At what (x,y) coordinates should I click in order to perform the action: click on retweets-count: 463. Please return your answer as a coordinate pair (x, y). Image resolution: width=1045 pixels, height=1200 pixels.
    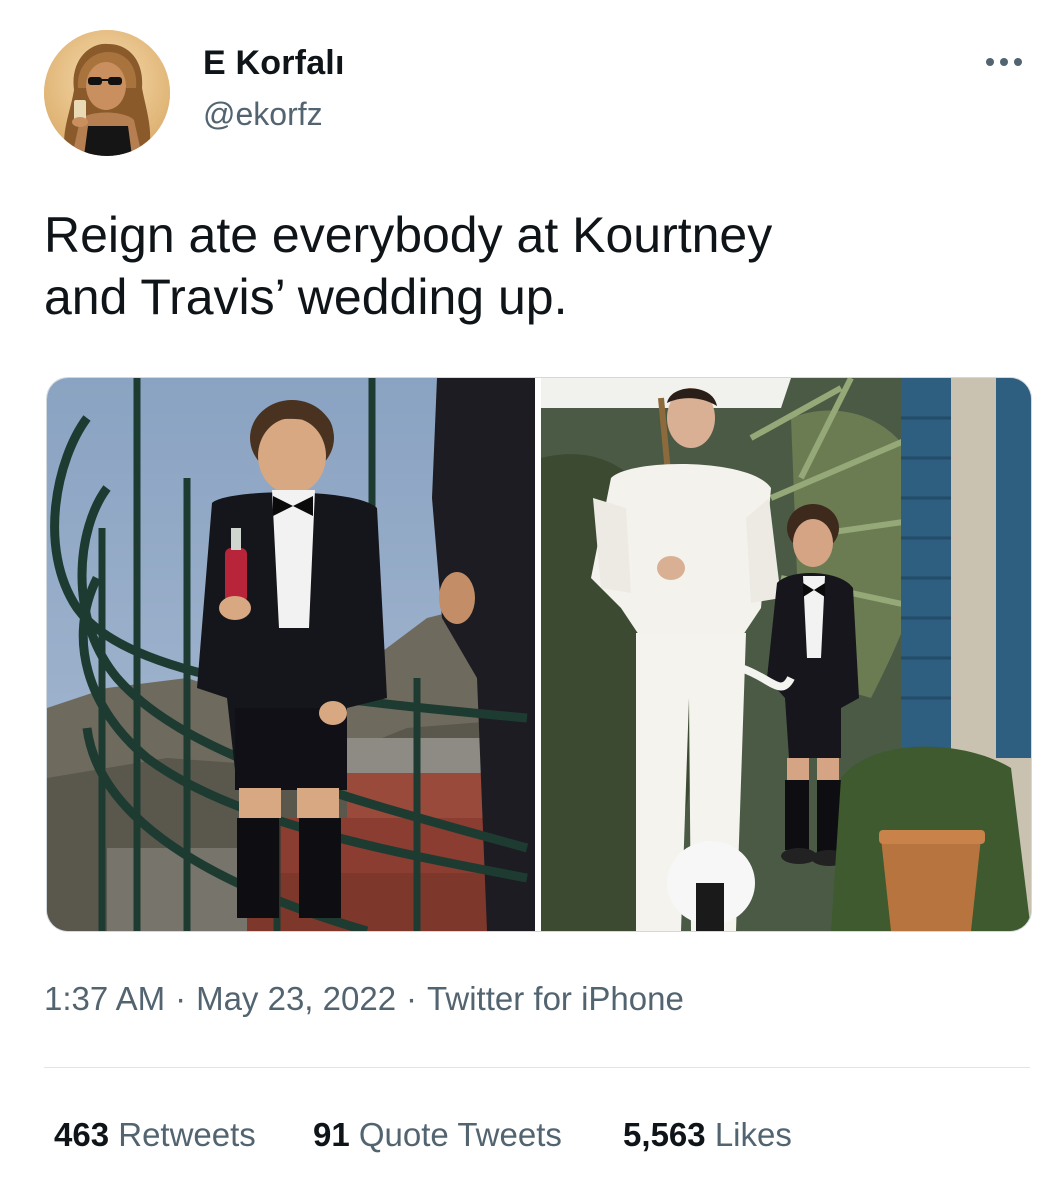
    Looking at the image, I should click on (82, 1134).